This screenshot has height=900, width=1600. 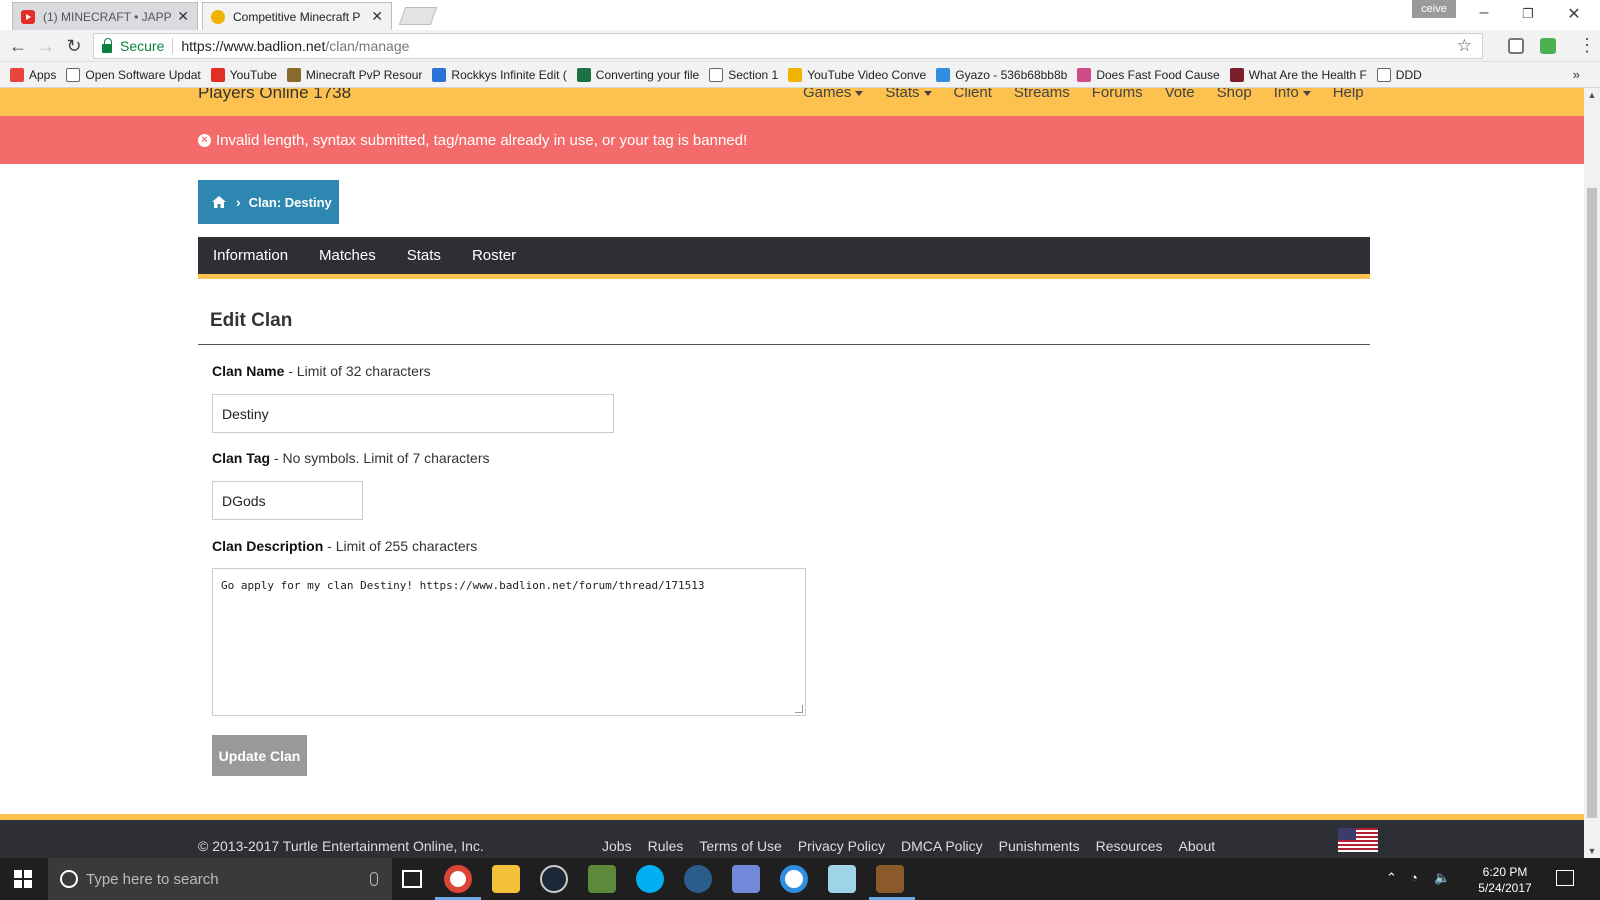 What do you see at coordinates (743, 74) in the screenshot?
I see `bookmark-item: Section 1` at bounding box center [743, 74].